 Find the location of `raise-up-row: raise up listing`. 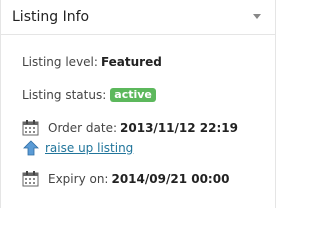

raise-up-row: raise up listing is located at coordinates (78, 148).